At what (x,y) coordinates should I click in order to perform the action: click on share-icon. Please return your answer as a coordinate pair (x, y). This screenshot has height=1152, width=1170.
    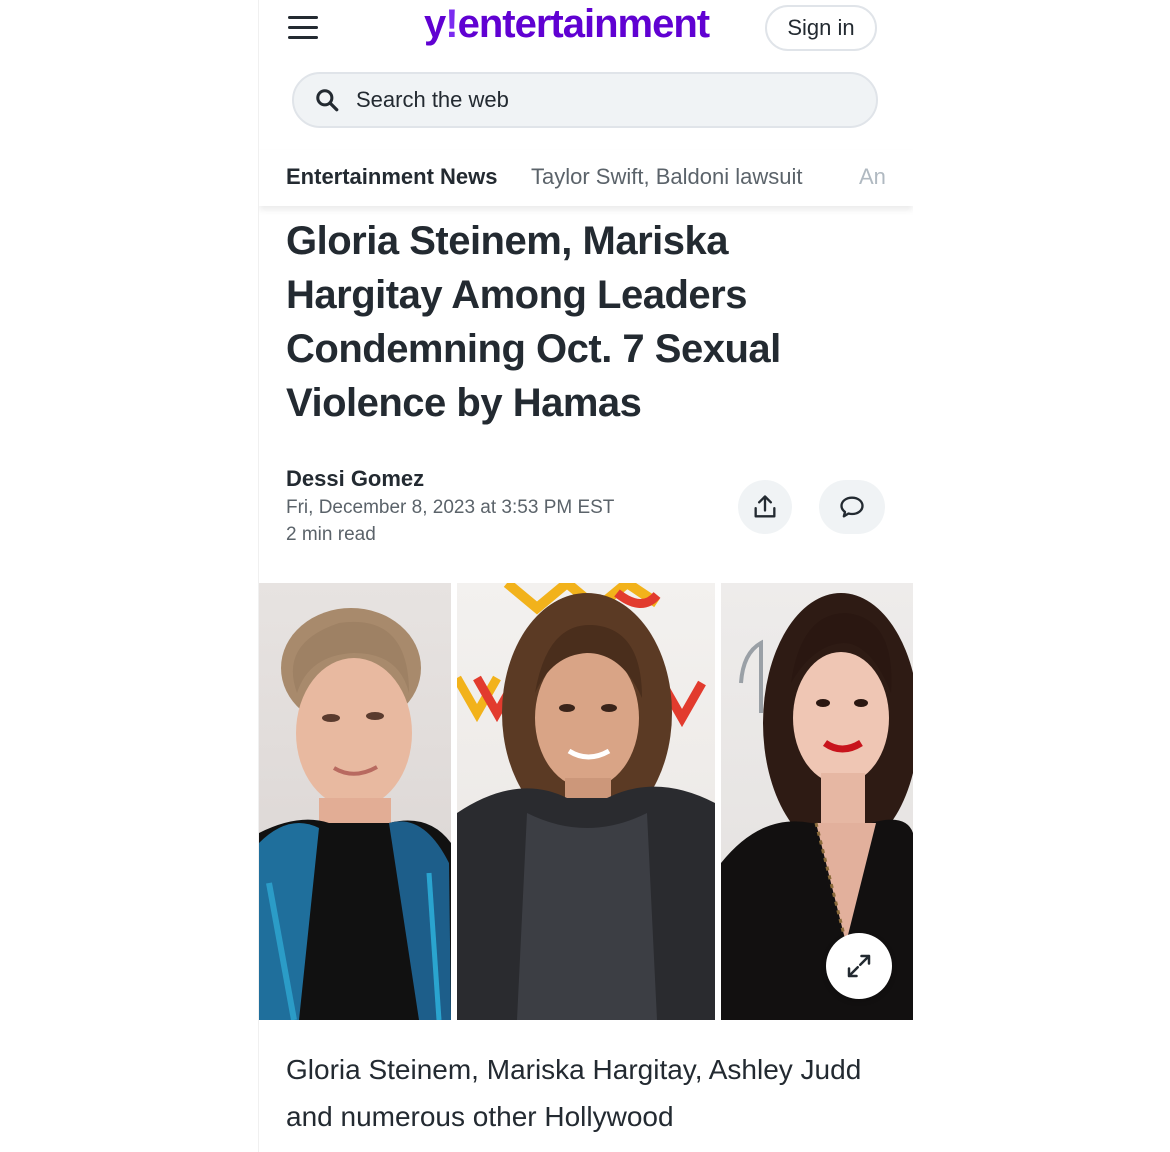
    Looking at the image, I should click on (765, 506).